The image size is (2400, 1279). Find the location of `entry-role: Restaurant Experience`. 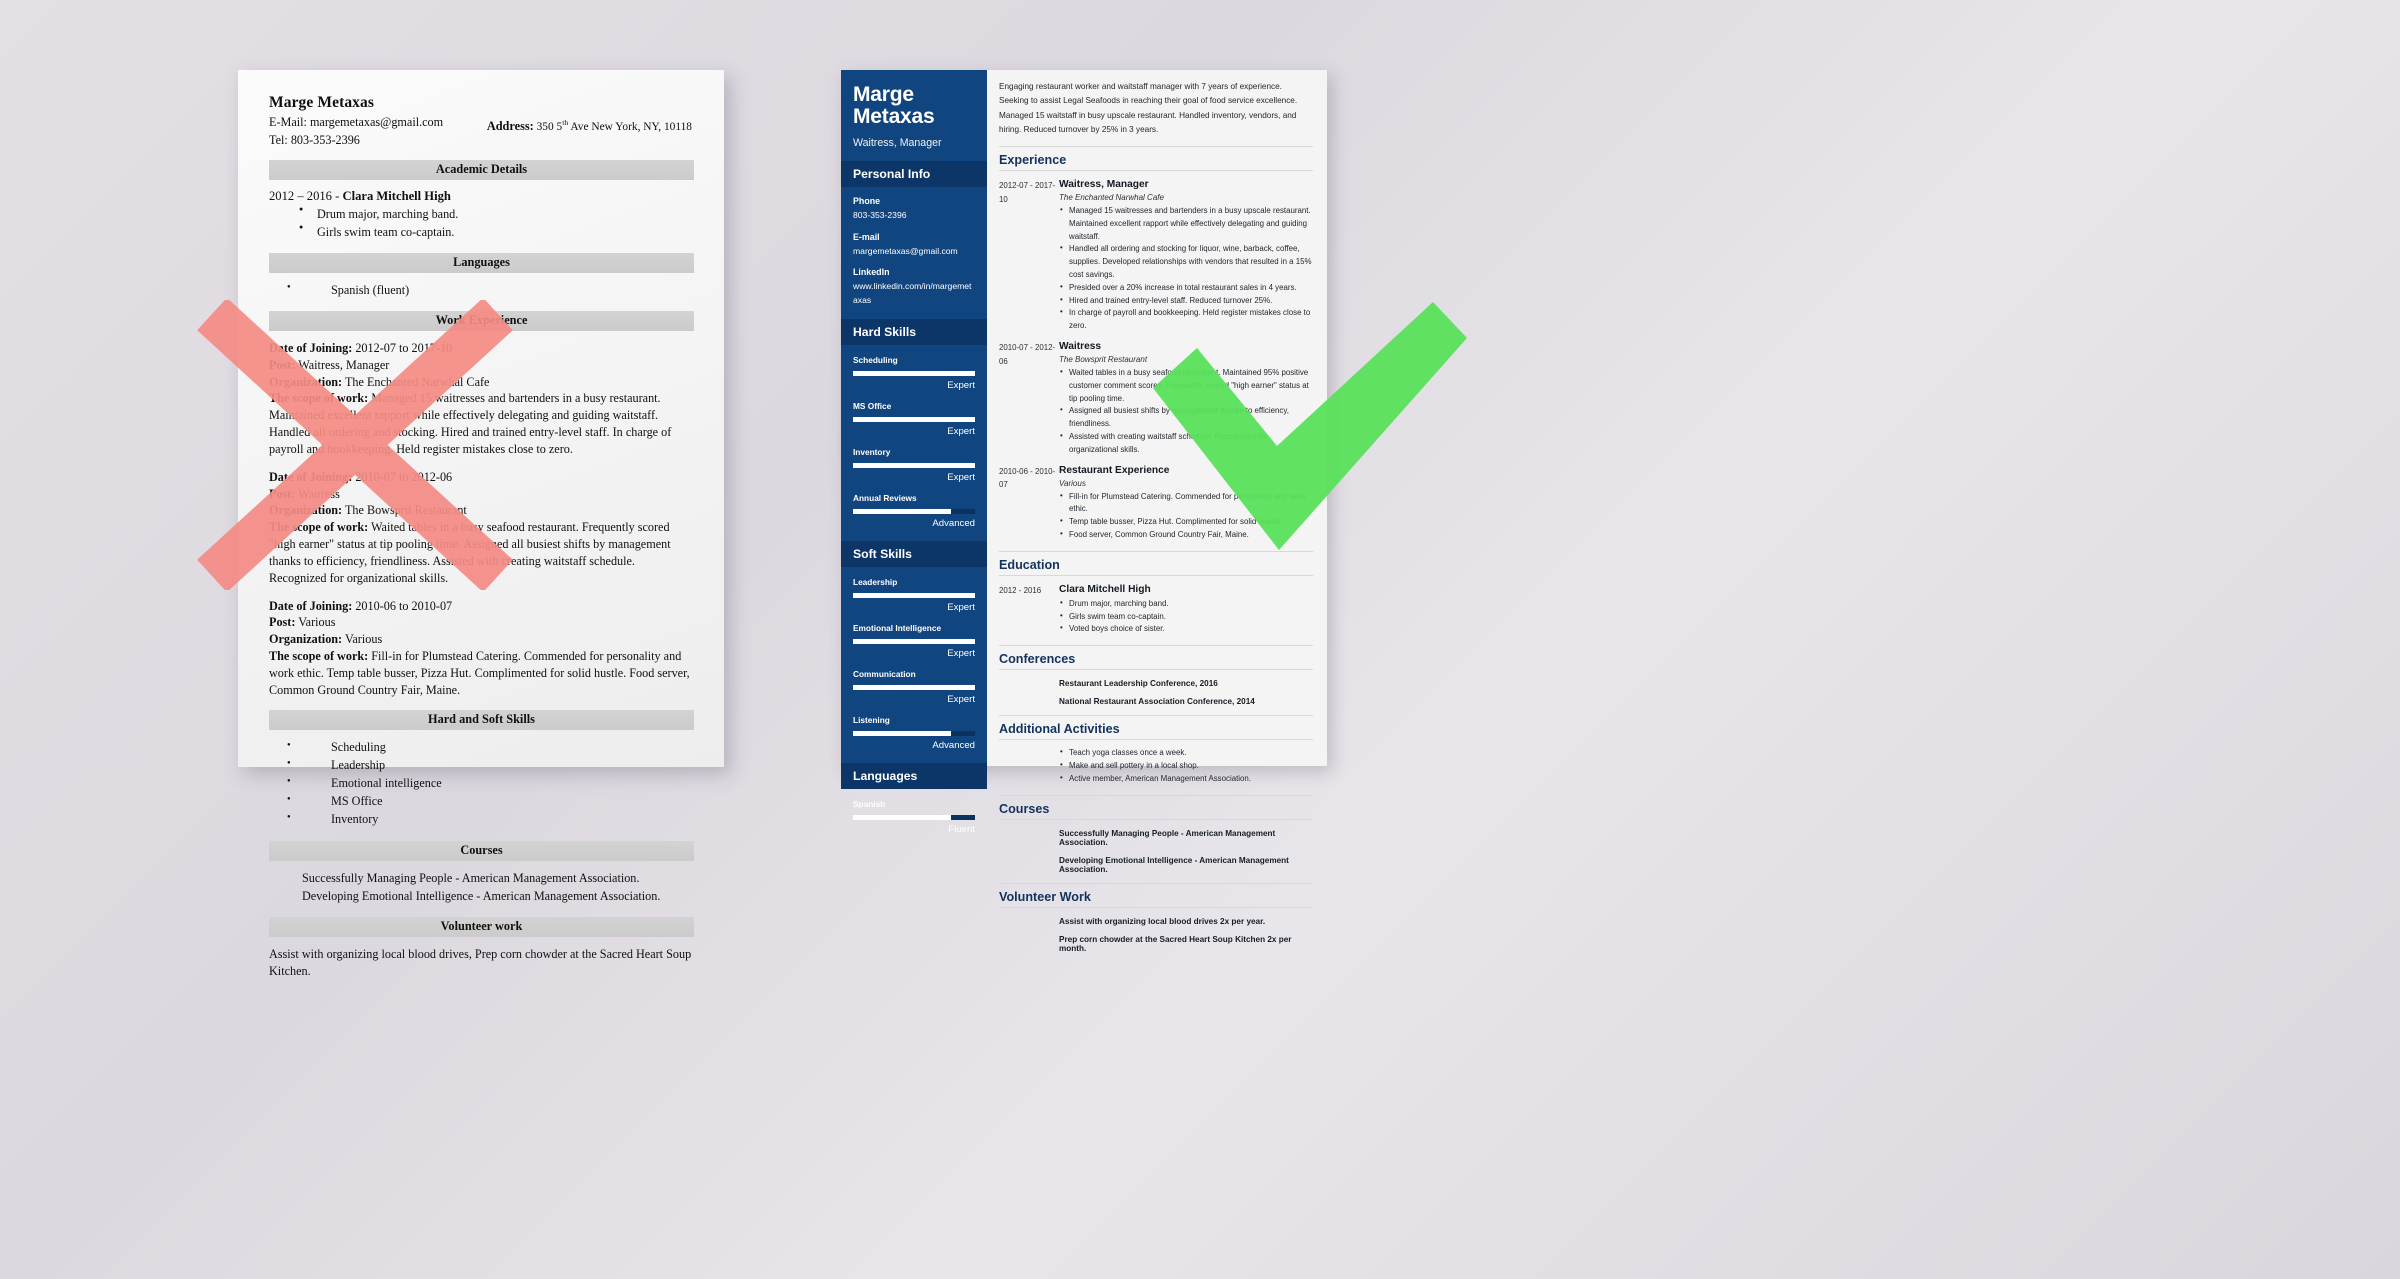

entry-role: Restaurant Experience is located at coordinates (1114, 470).